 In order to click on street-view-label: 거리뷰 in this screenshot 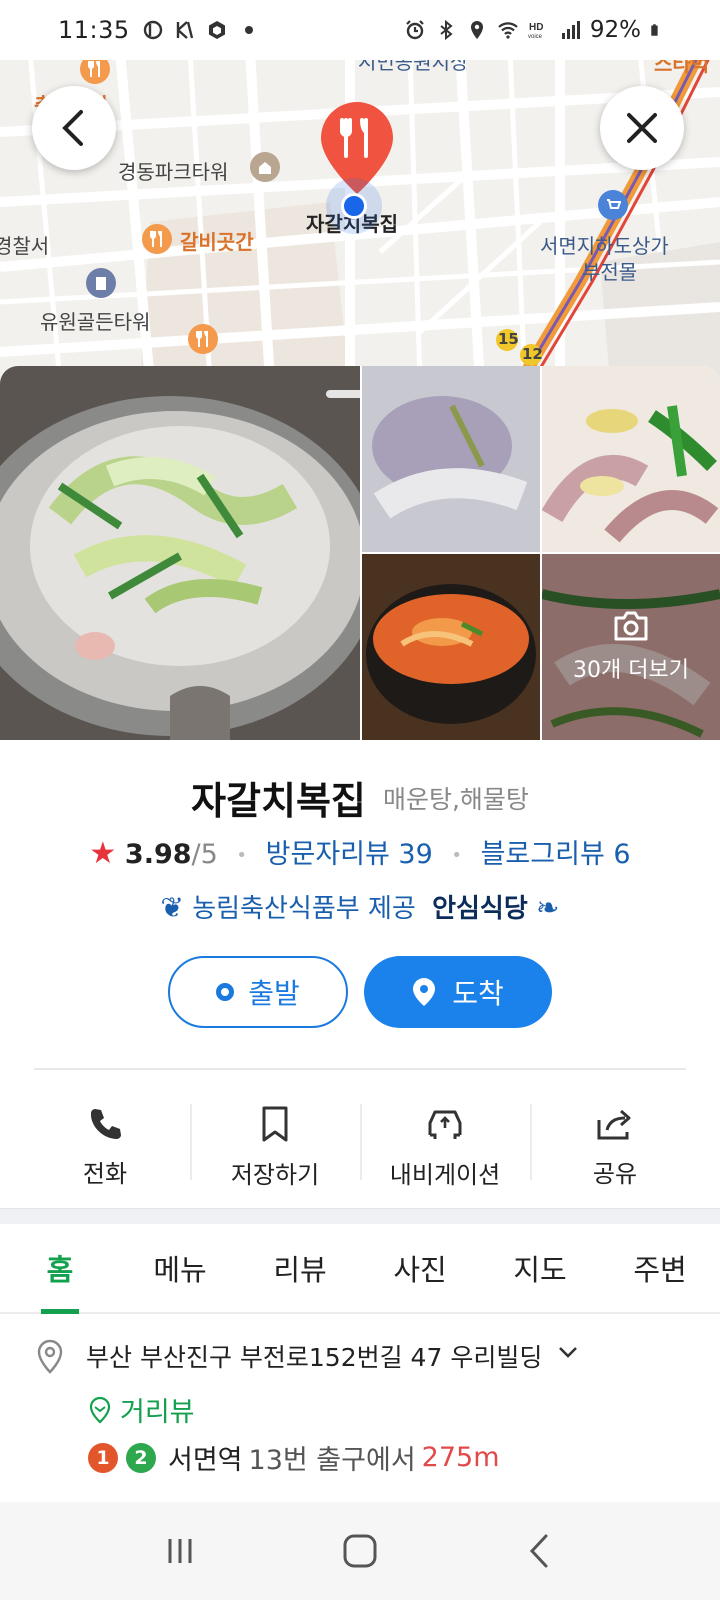, I will do `click(157, 1412)`.